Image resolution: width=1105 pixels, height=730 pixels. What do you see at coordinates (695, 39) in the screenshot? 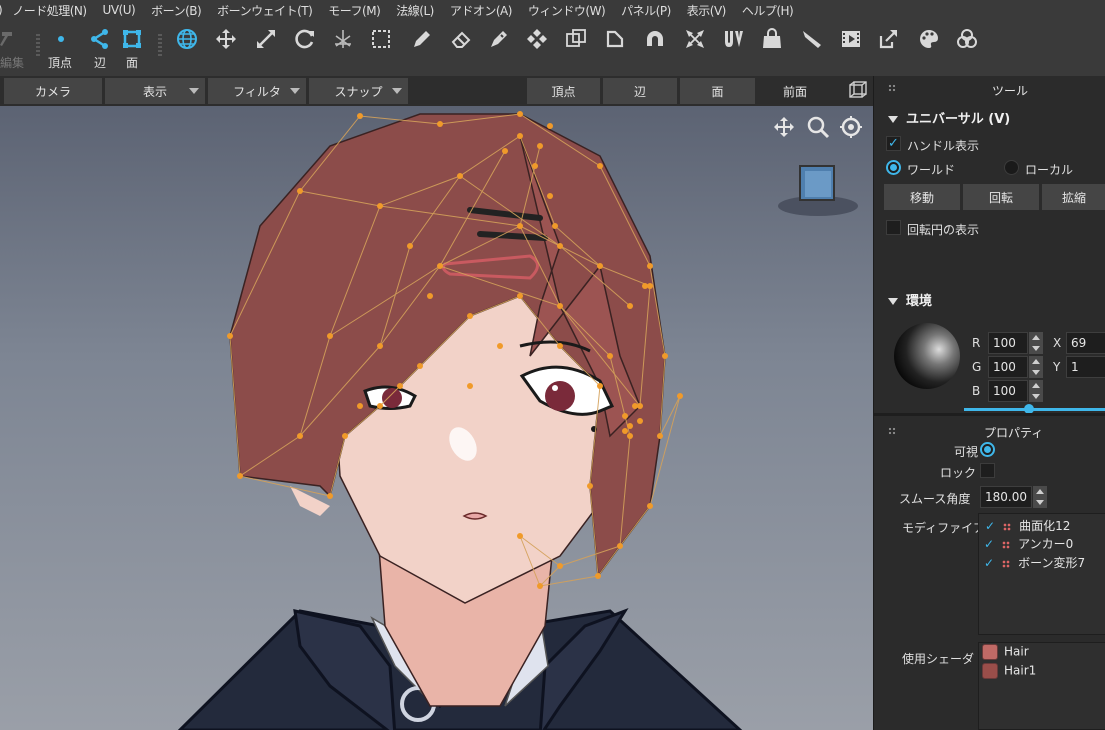
I see `corners-button` at bounding box center [695, 39].